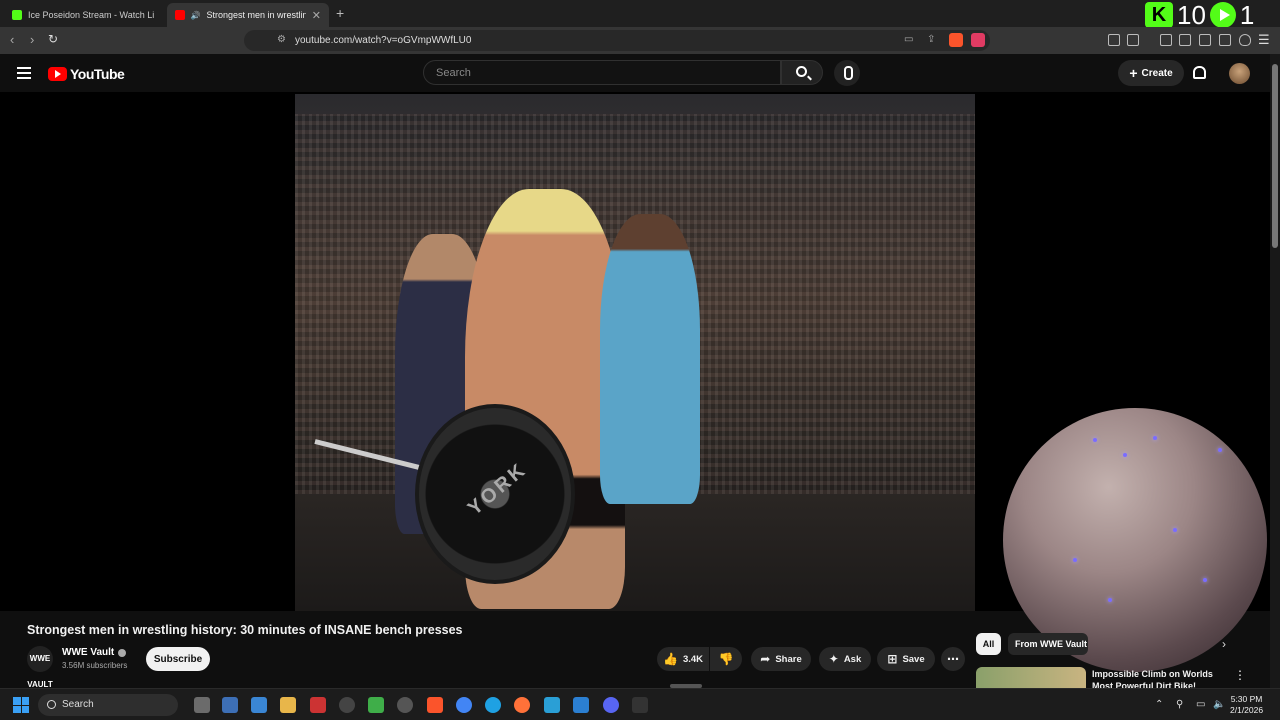 This screenshot has width=1280, height=720. What do you see at coordinates (988, 644) in the screenshot?
I see `chip-all: All` at bounding box center [988, 644].